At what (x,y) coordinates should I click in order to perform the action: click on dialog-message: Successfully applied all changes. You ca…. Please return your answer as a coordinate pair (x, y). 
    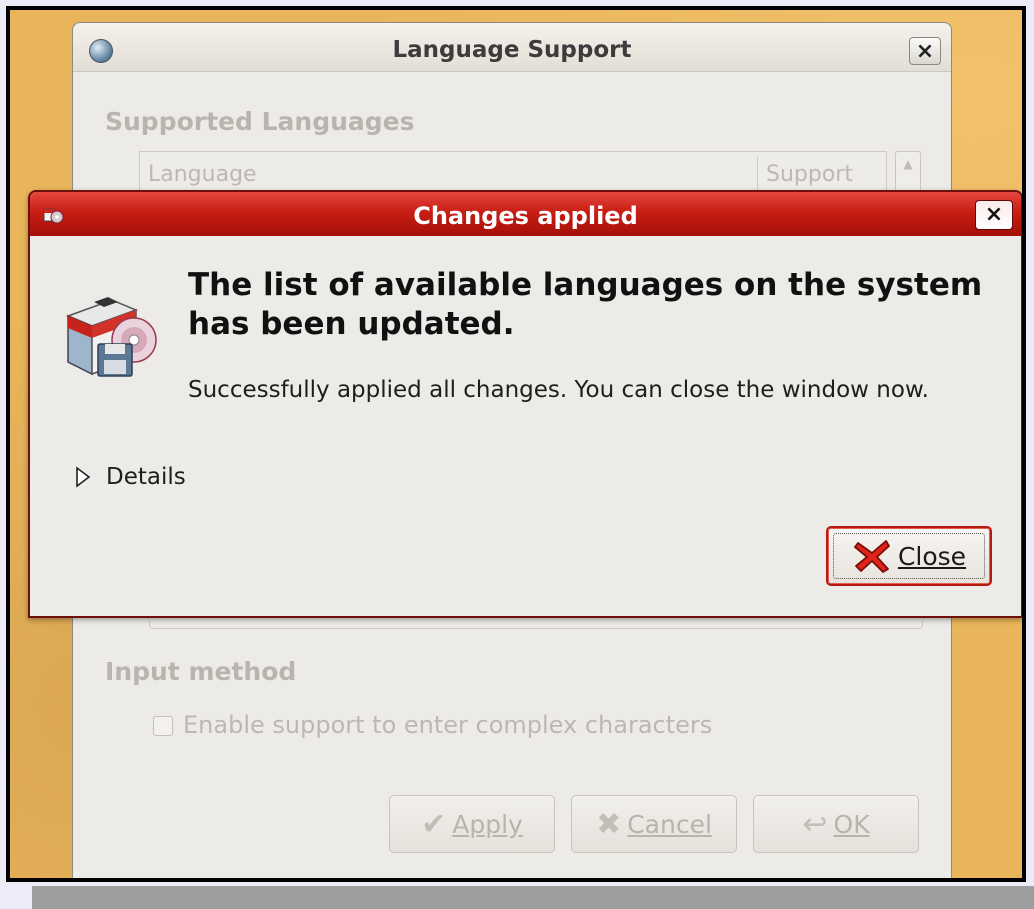
    Looking at the image, I should click on (558, 390).